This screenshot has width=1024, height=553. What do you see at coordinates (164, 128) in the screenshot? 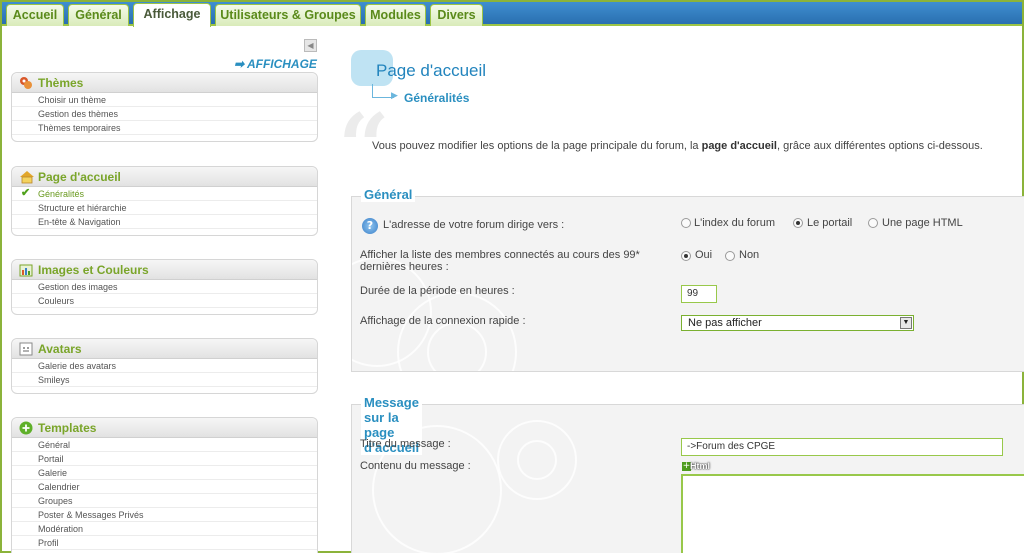
I see `sidebar-item-themes-temporaires: Thèmes temporaires` at bounding box center [164, 128].